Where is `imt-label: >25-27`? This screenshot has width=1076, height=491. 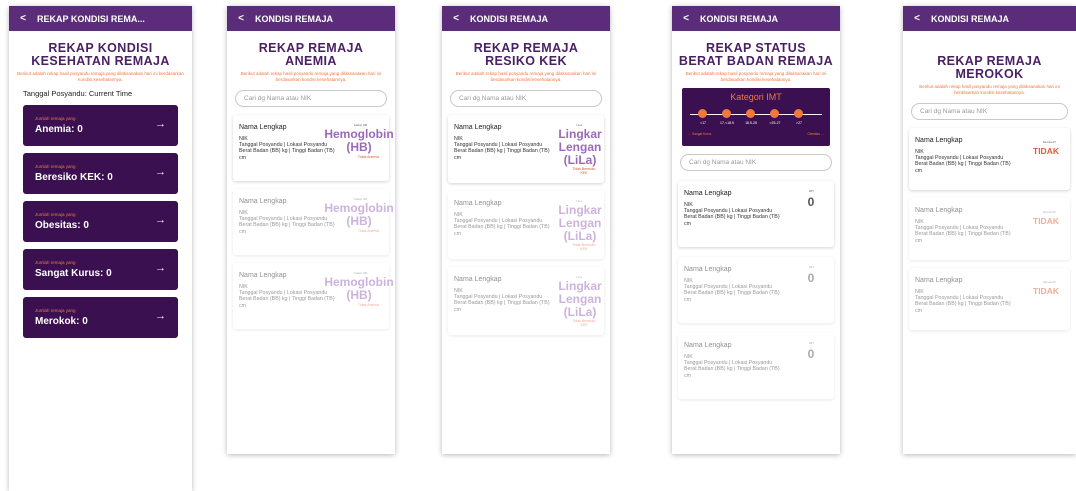 imt-label: >25-27 is located at coordinates (775, 123).